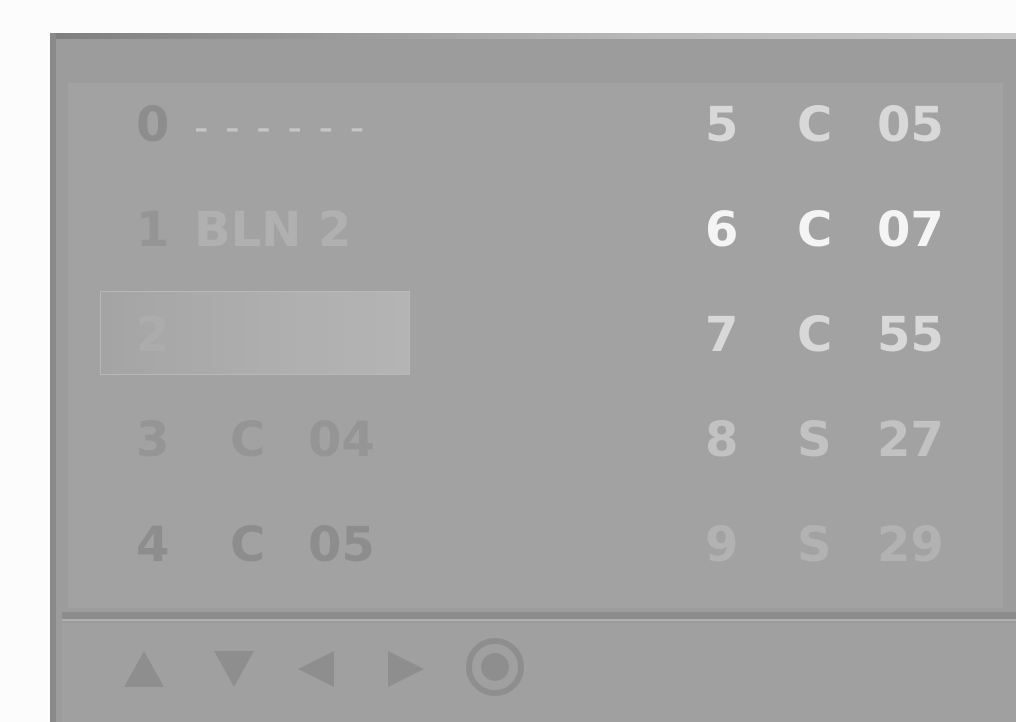 The width and height of the screenshot is (1016, 722). Describe the element at coordinates (910, 230) in the screenshot. I see `program-name: 07` at that location.